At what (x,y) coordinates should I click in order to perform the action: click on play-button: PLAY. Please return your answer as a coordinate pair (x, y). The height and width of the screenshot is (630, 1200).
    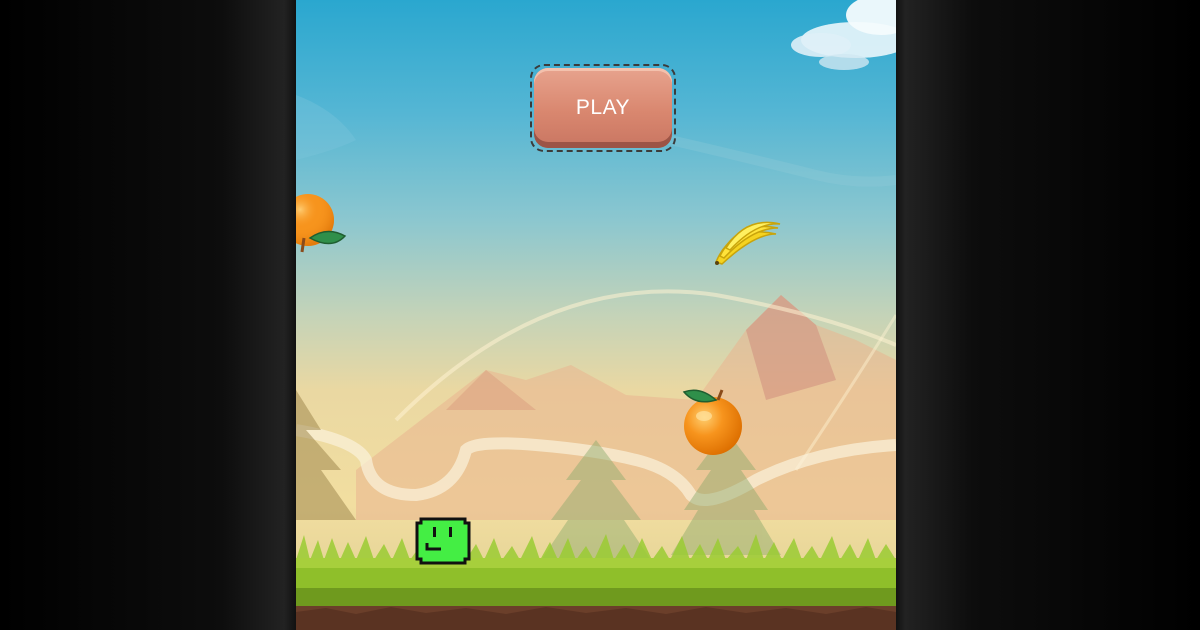
    Looking at the image, I should click on (603, 108).